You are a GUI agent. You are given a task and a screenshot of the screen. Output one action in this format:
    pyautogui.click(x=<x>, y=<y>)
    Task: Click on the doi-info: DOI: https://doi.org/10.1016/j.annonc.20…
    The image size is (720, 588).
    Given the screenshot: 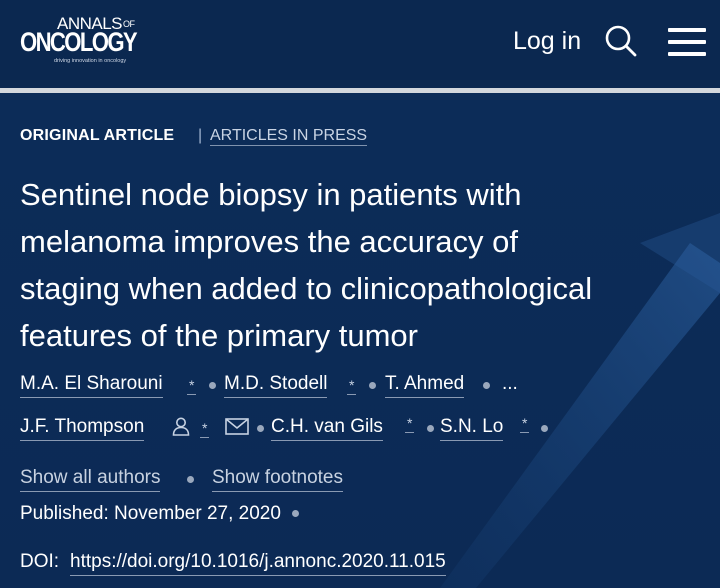 What is the action you would take?
    pyautogui.click(x=233, y=563)
    